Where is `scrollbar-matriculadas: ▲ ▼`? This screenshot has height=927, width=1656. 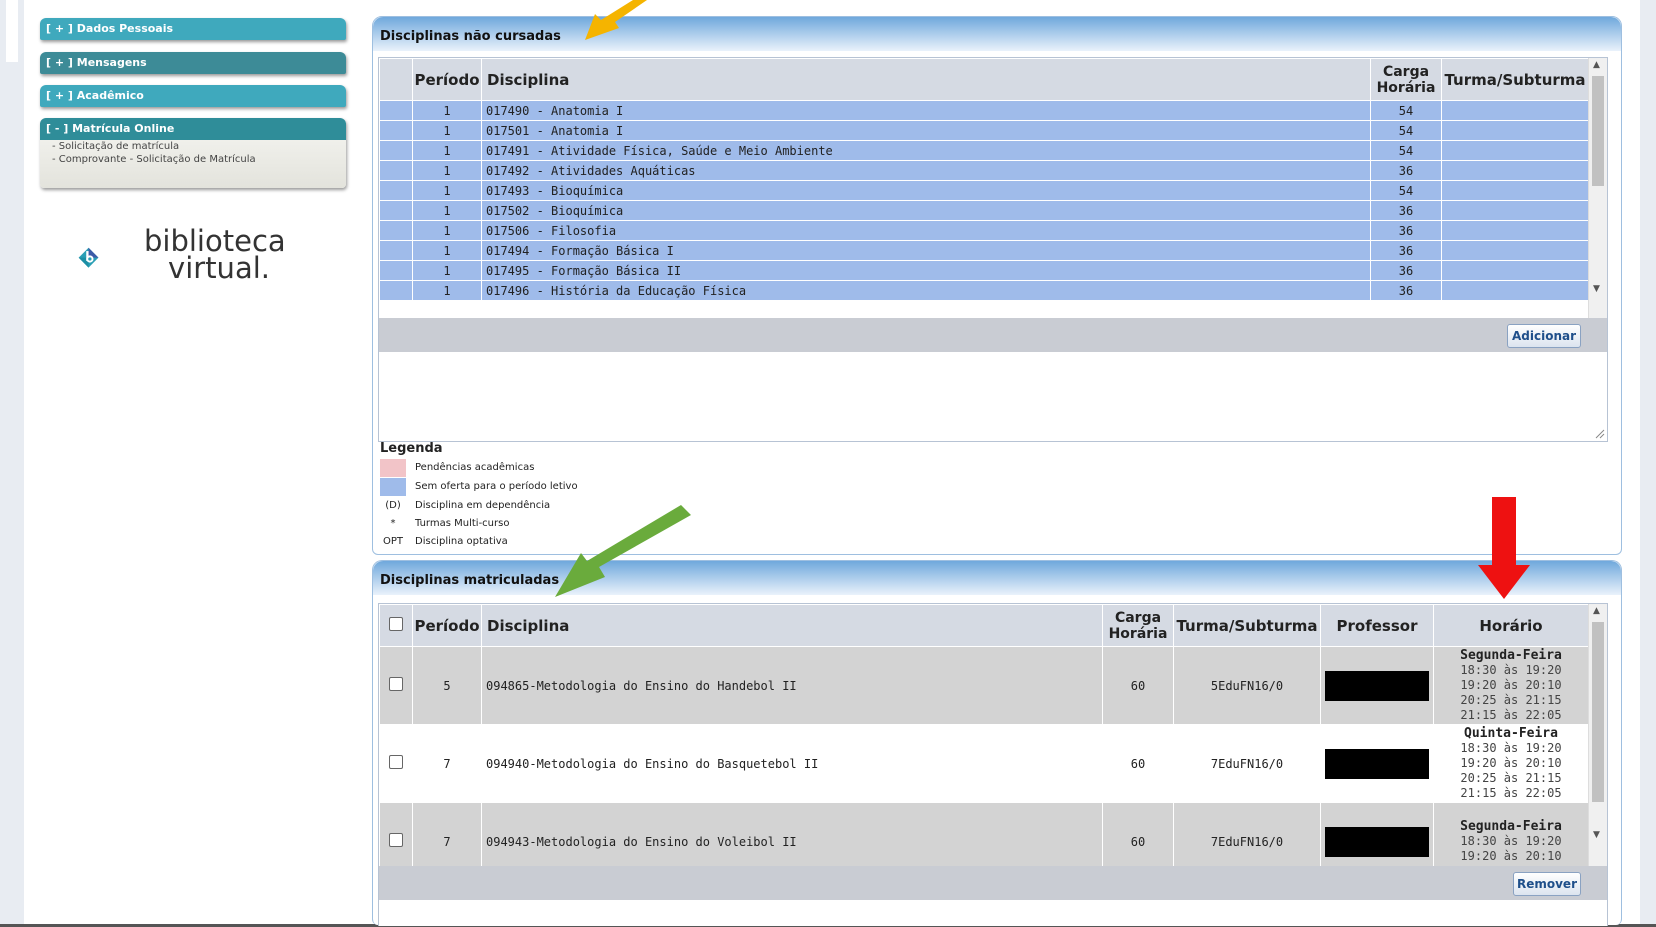 scrollbar-matriculadas: ▲ ▼ is located at coordinates (1597, 735).